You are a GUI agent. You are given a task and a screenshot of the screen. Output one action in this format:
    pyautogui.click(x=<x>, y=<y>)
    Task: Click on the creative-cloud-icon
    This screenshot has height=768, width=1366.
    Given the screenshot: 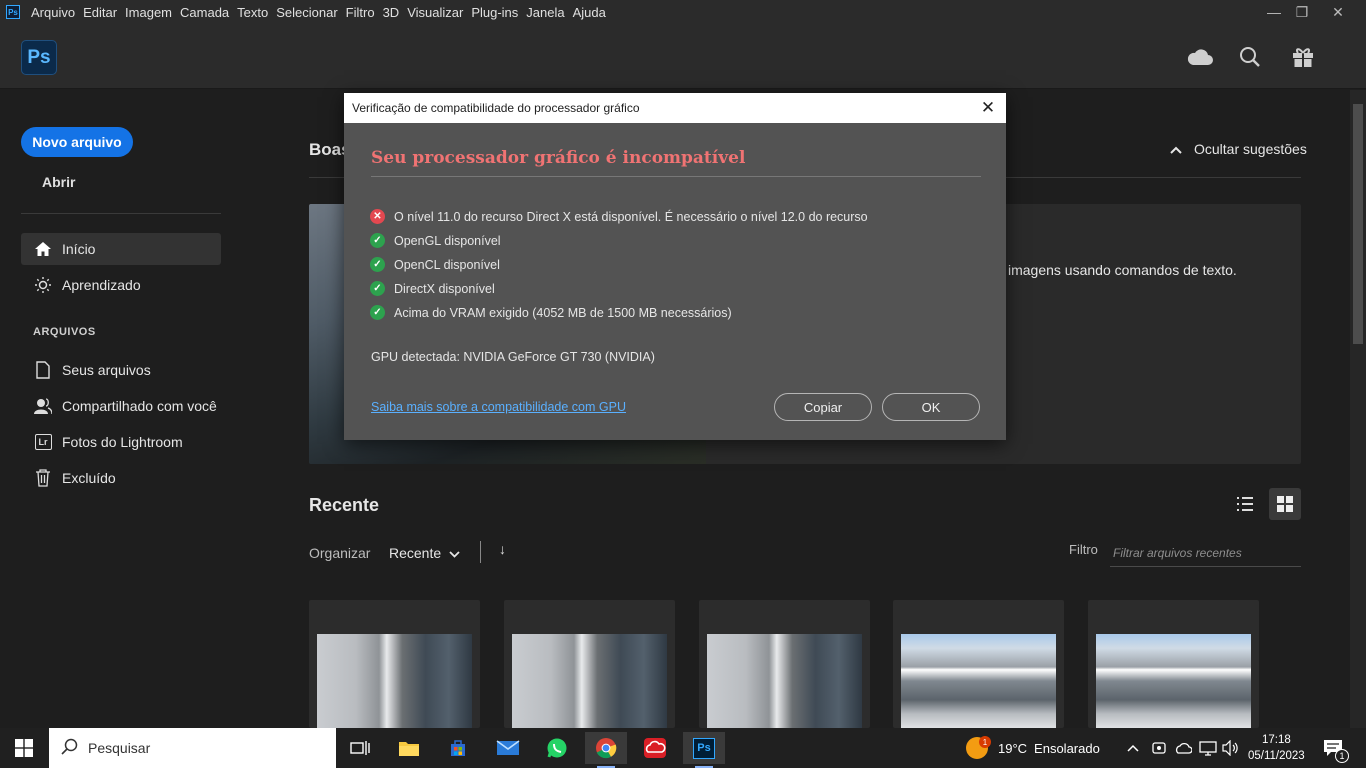 What is the action you would take?
    pyautogui.click(x=655, y=748)
    